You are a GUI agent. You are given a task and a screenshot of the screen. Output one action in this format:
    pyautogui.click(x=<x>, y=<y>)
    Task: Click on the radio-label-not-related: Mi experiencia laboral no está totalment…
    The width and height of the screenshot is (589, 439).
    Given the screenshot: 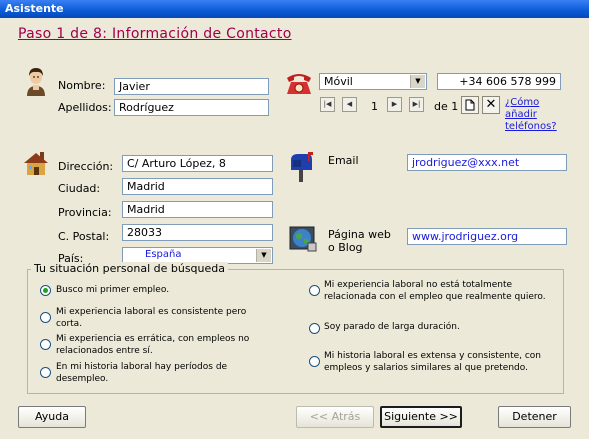 What is the action you would take?
    pyautogui.click(x=436, y=291)
    